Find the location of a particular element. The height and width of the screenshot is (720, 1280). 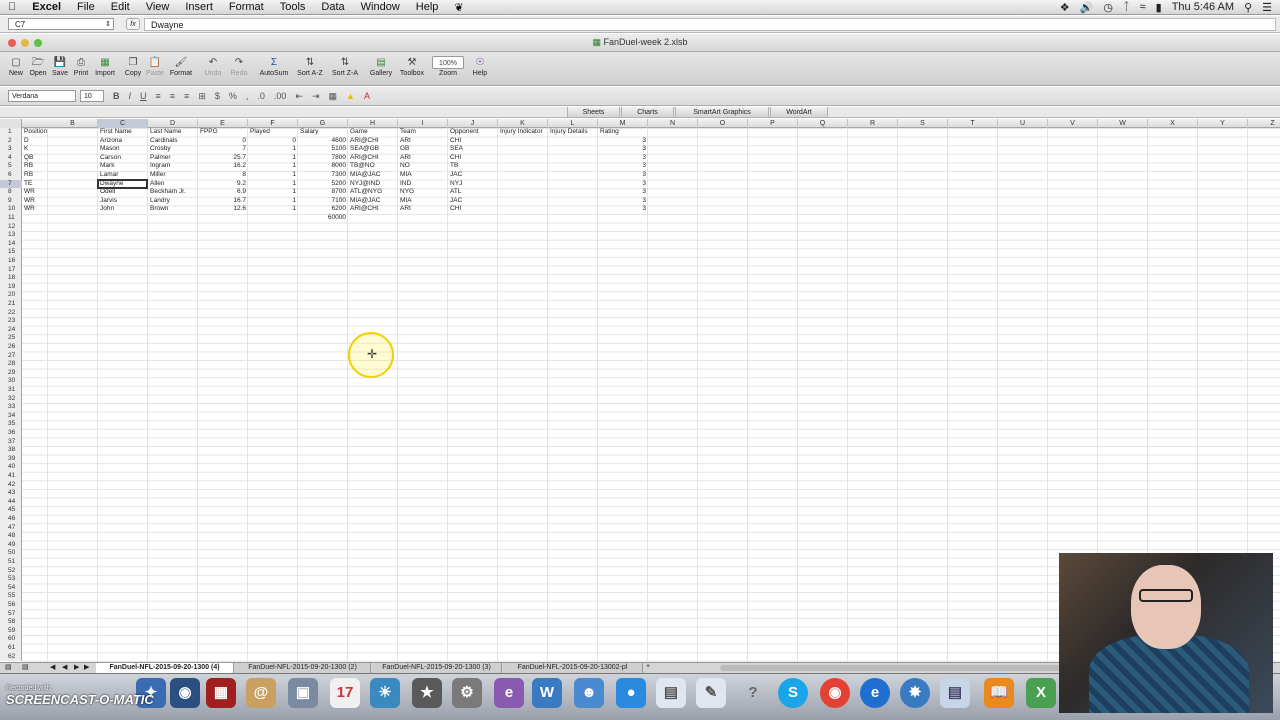

safari-icon: ✸ is located at coordinates (915, 693).